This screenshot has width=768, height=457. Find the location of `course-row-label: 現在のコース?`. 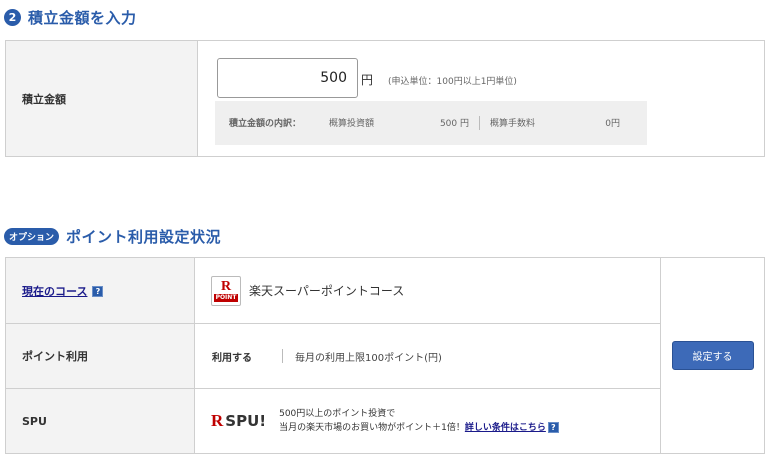

course-row-label: 現在のコース? is located at coordinates (100, 290).